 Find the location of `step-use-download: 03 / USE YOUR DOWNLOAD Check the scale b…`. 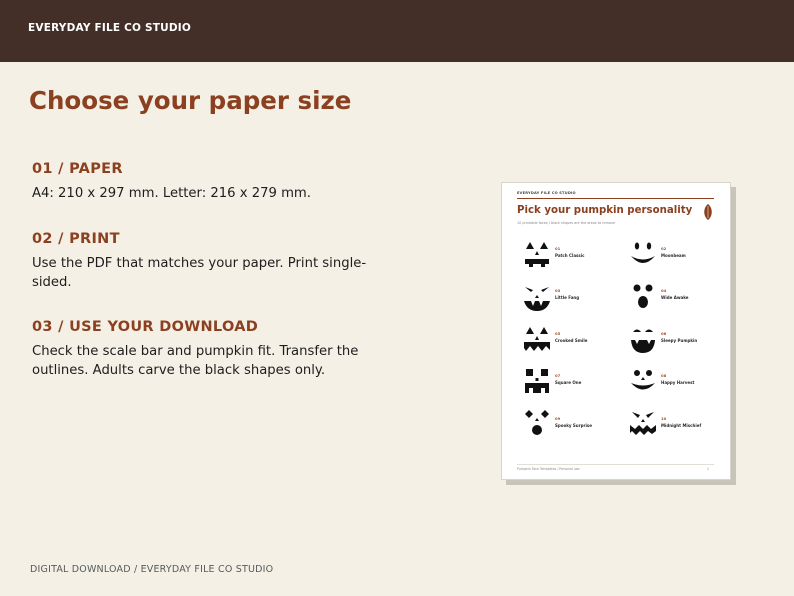

step-use-download: 03 / USE YOUR DOWNLOAD Check the scale b… is located at coordinates (204, 349).